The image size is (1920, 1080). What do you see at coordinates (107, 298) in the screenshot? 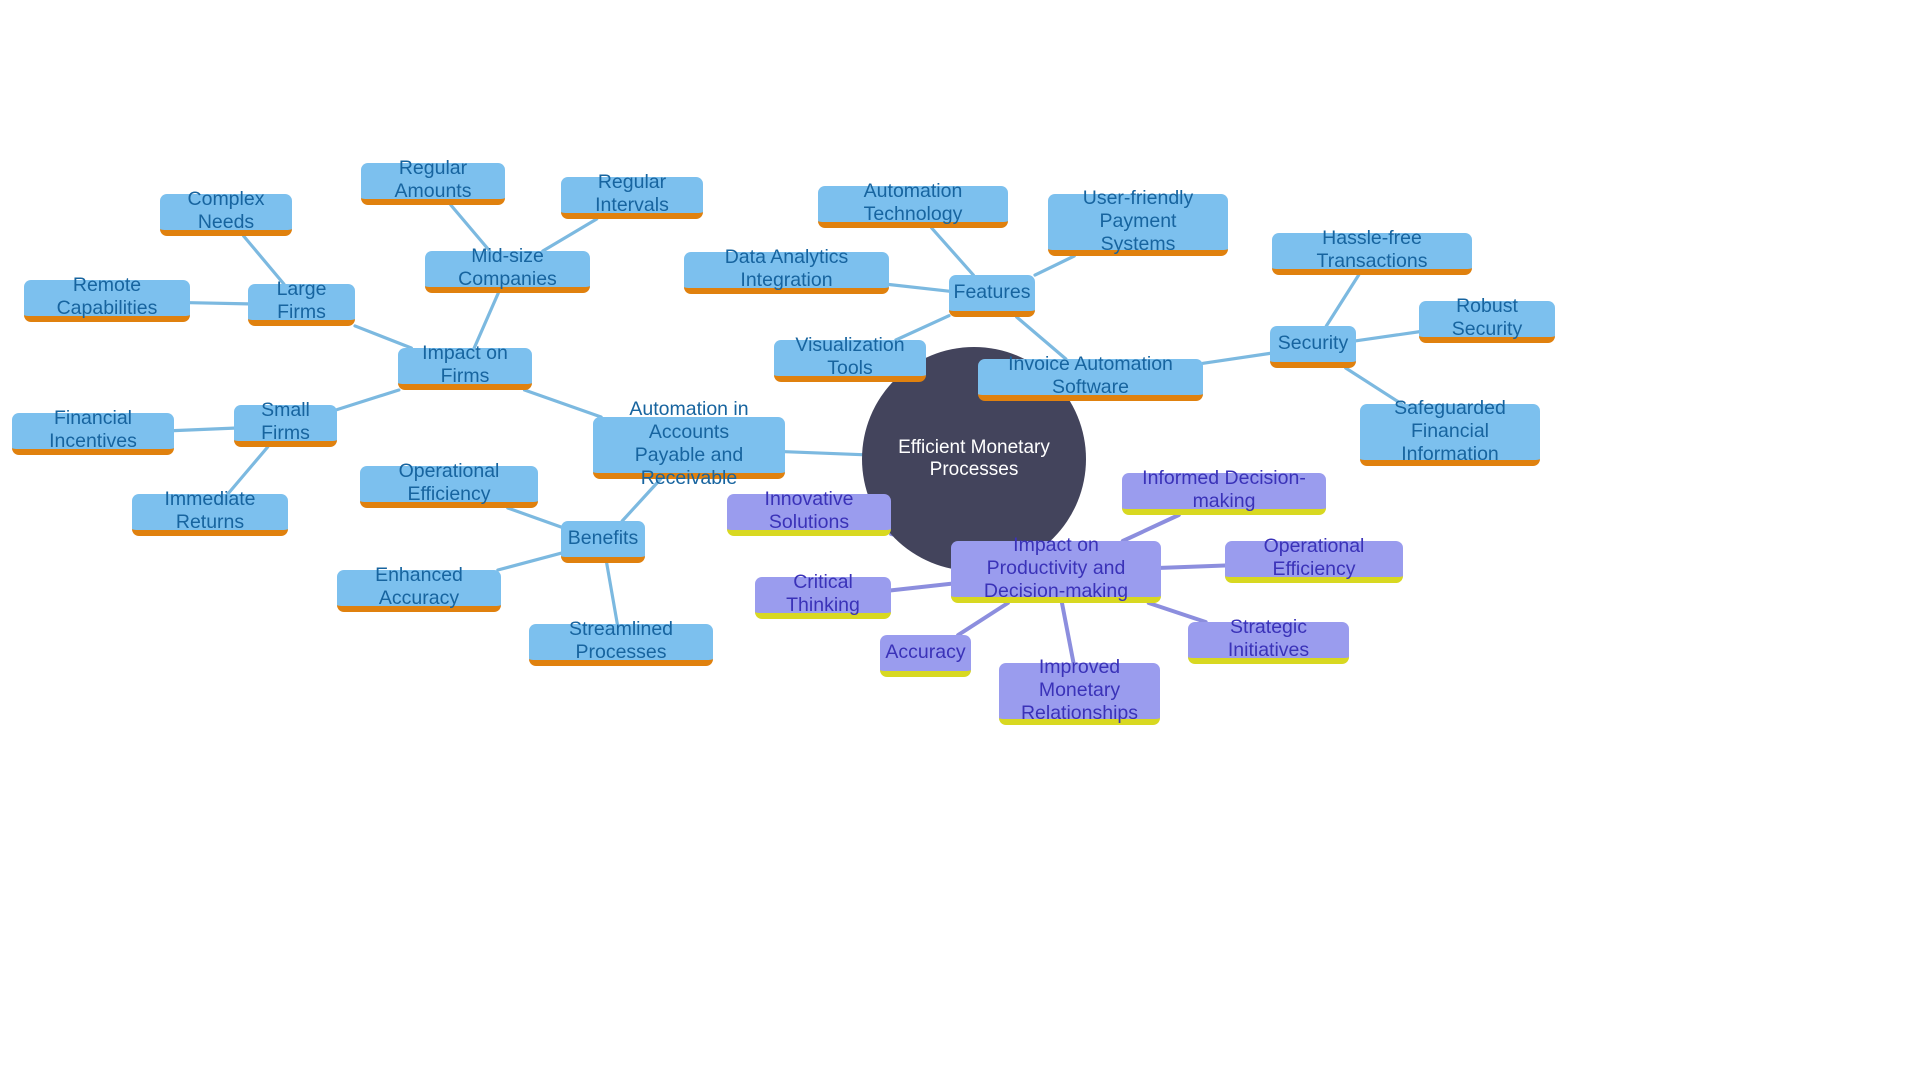
I see `node-remote_capabilities: Remote Capabilities` at bounding box center [107, 298].